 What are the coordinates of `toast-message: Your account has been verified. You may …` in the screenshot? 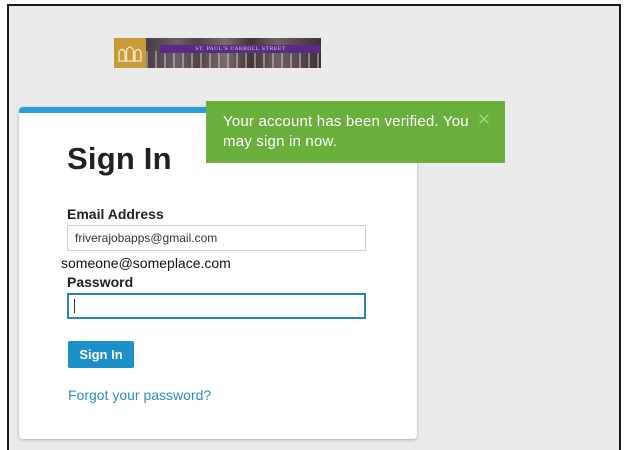 It's located at (346, 131).